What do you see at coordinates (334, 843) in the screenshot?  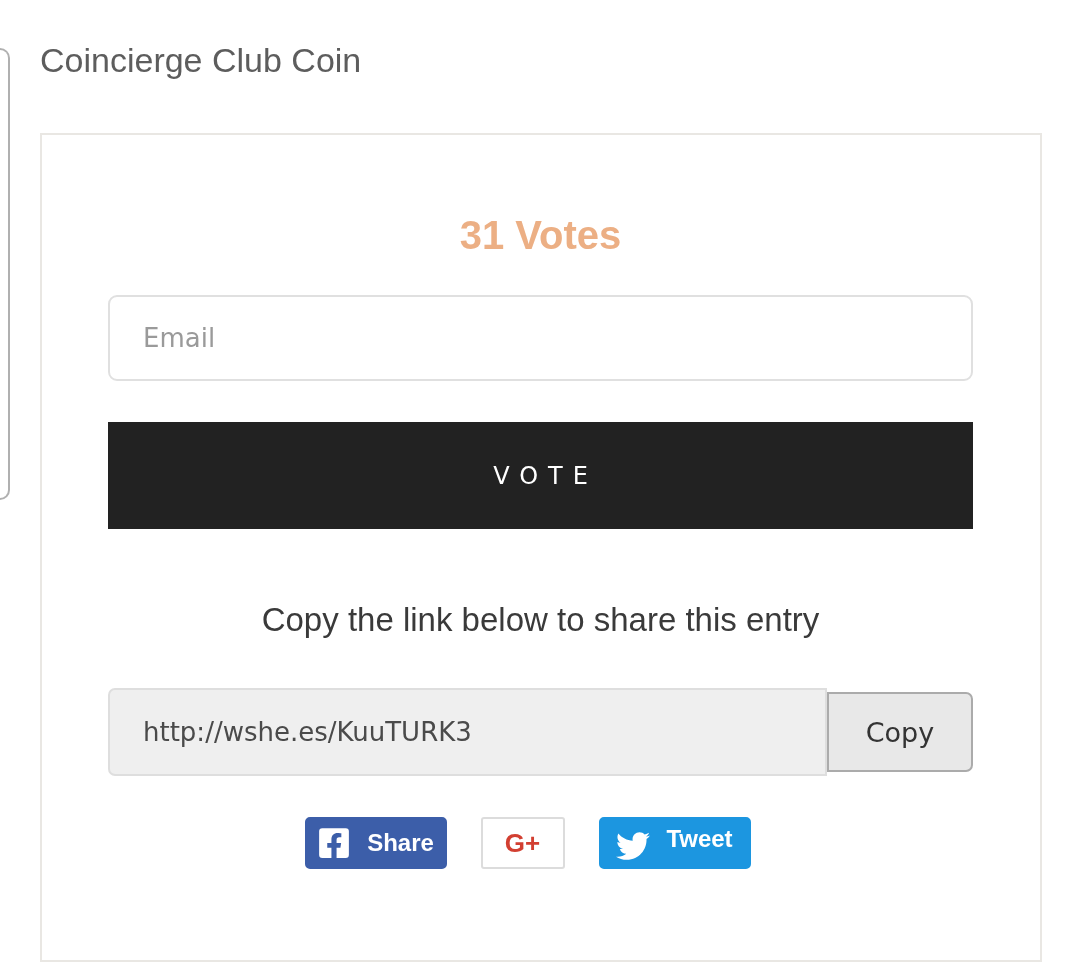 I see `facebook-icon` at bounding box center [334, 843].